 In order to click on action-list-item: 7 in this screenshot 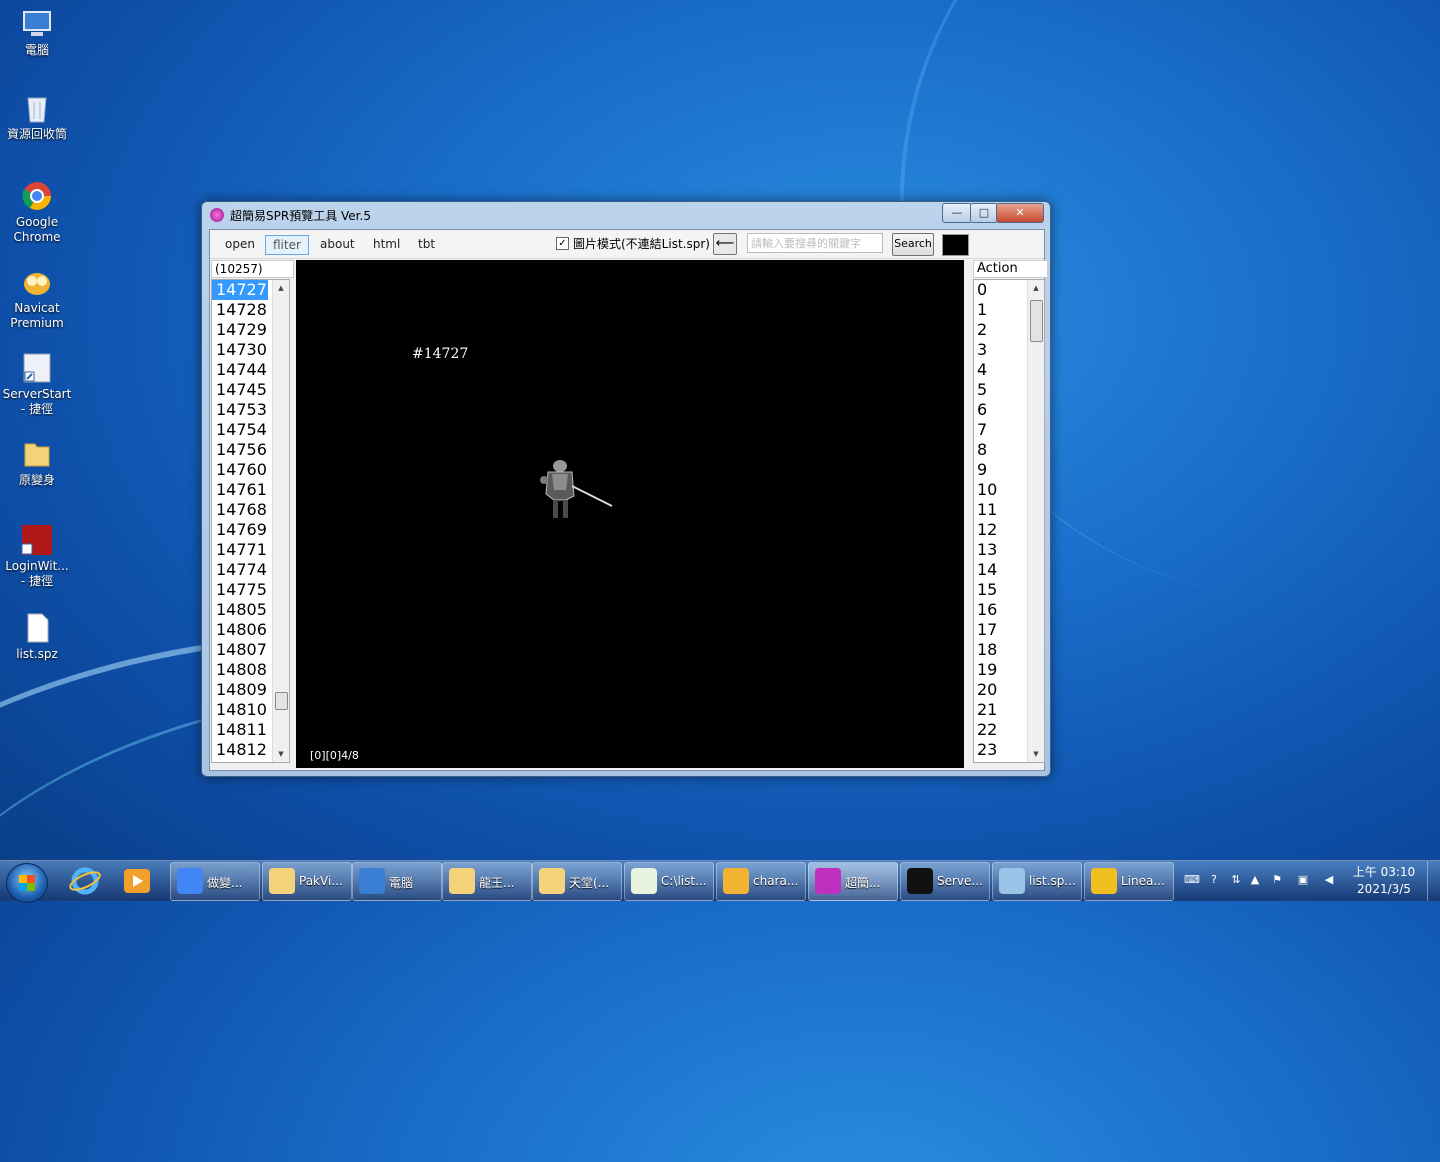, I will do `click(999, 430)`.